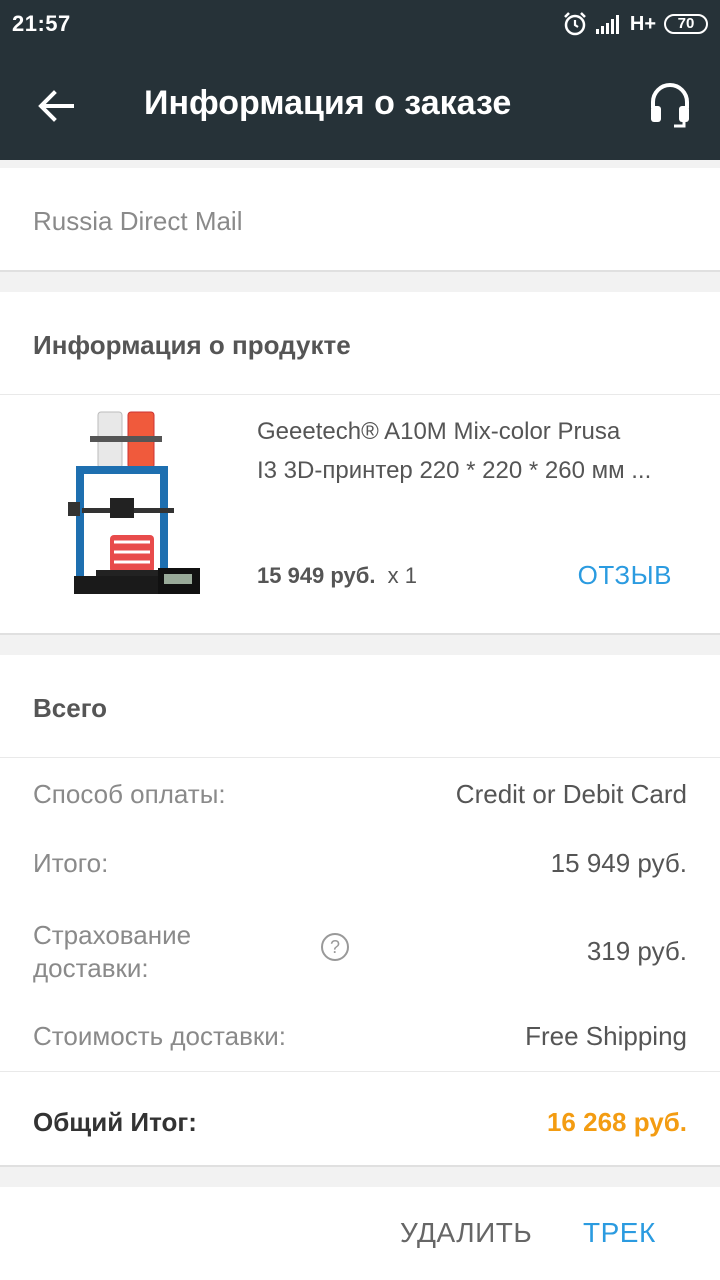 Image resolution: width=720 pixels, height=1280 pixels. Describe the element at coordinates (625, 575) in the screenshot. I see `review-button: ОТЗЫВ` at that location.